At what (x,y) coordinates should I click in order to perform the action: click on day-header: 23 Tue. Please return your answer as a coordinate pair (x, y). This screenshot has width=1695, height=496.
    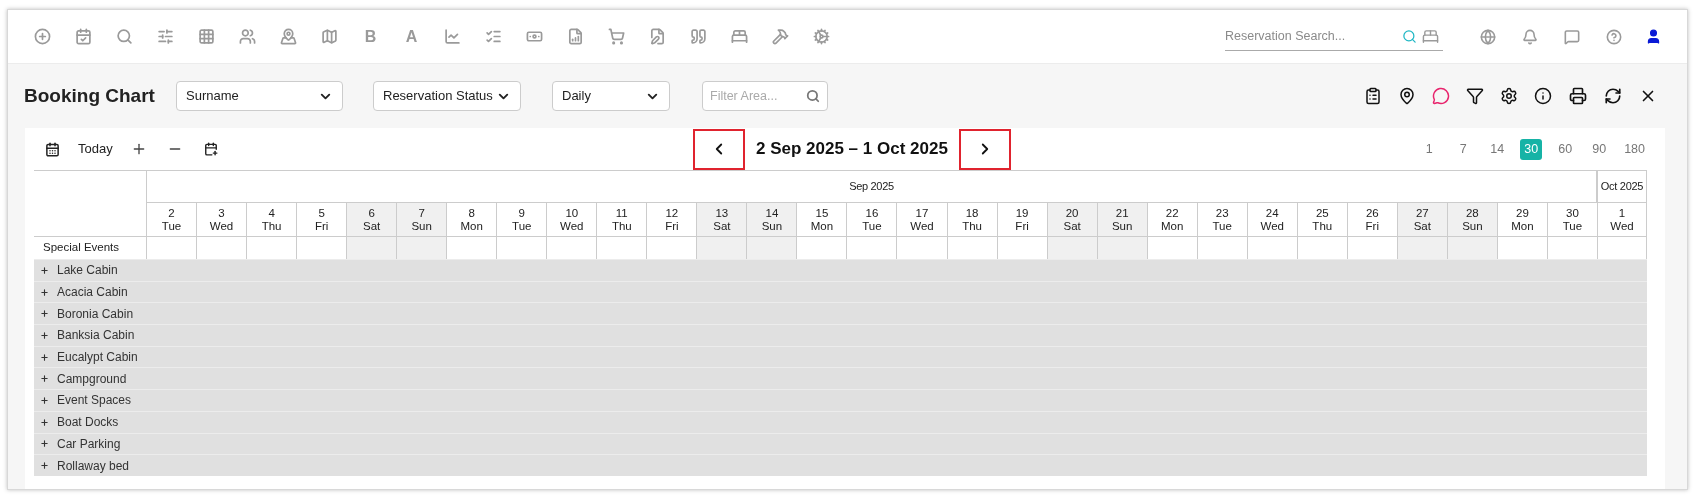
    Looking at the image, I should click on (1221, 219).